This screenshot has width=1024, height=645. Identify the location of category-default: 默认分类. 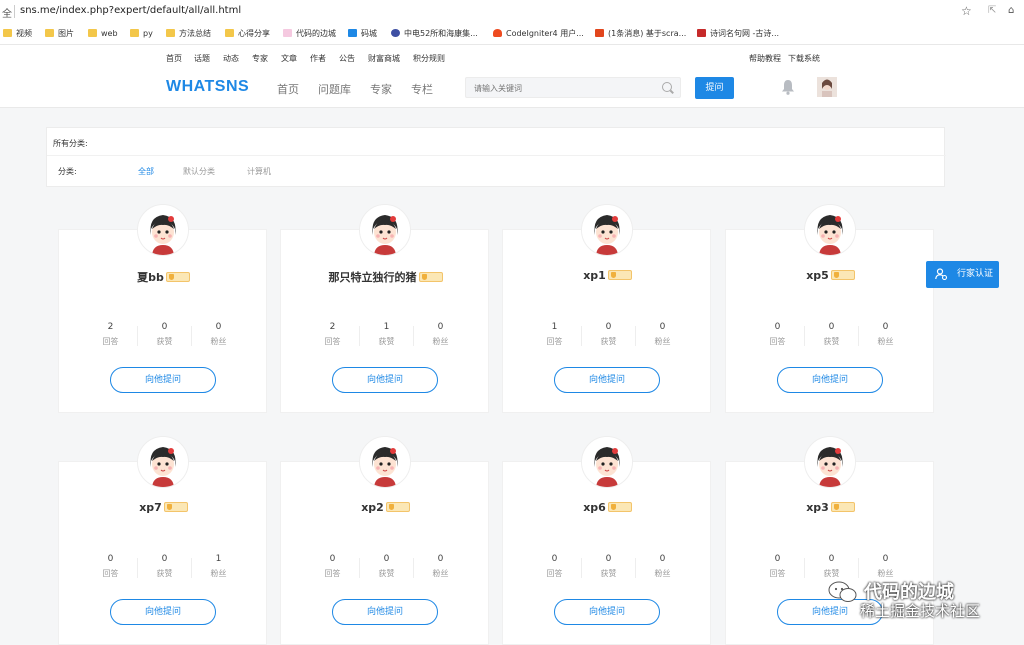
(199, 171).